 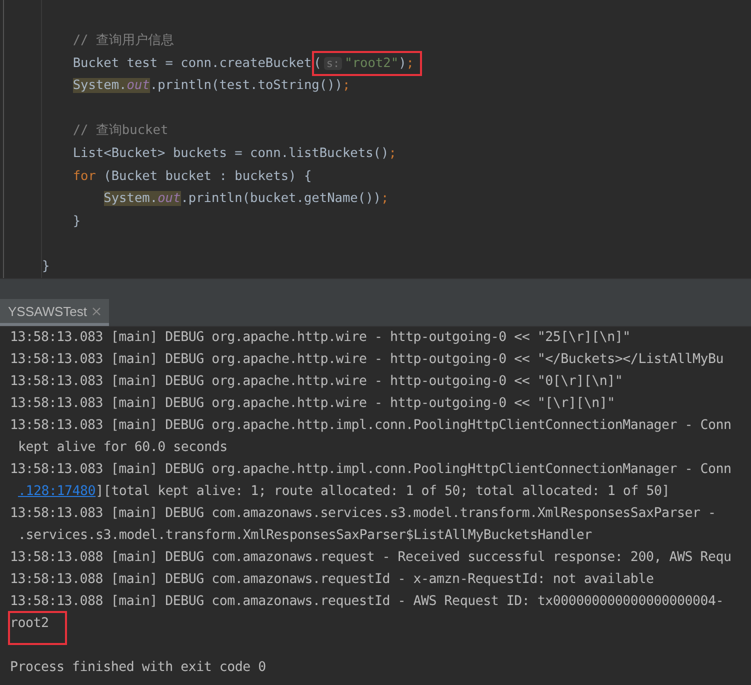 What do you see at coordinates (234, 153) in the screenshot?
I see `code-line: List<Bucket> buckets = conn.listBuckets();` at bounding box center [234, 153].